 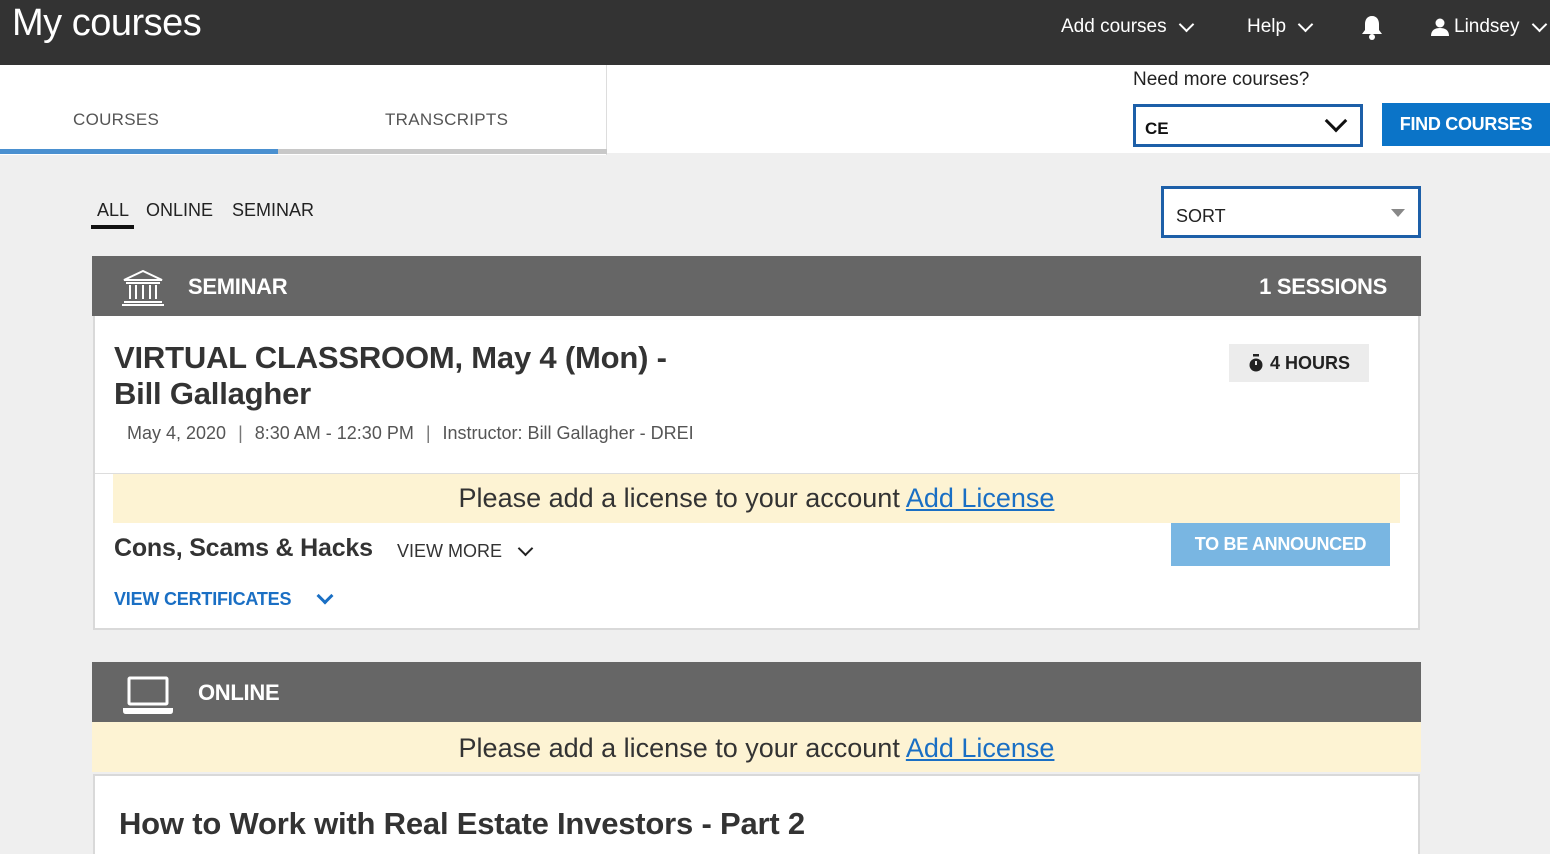 I want to click on need-more-label: Need more courses?, so click(x=1221, y=79).